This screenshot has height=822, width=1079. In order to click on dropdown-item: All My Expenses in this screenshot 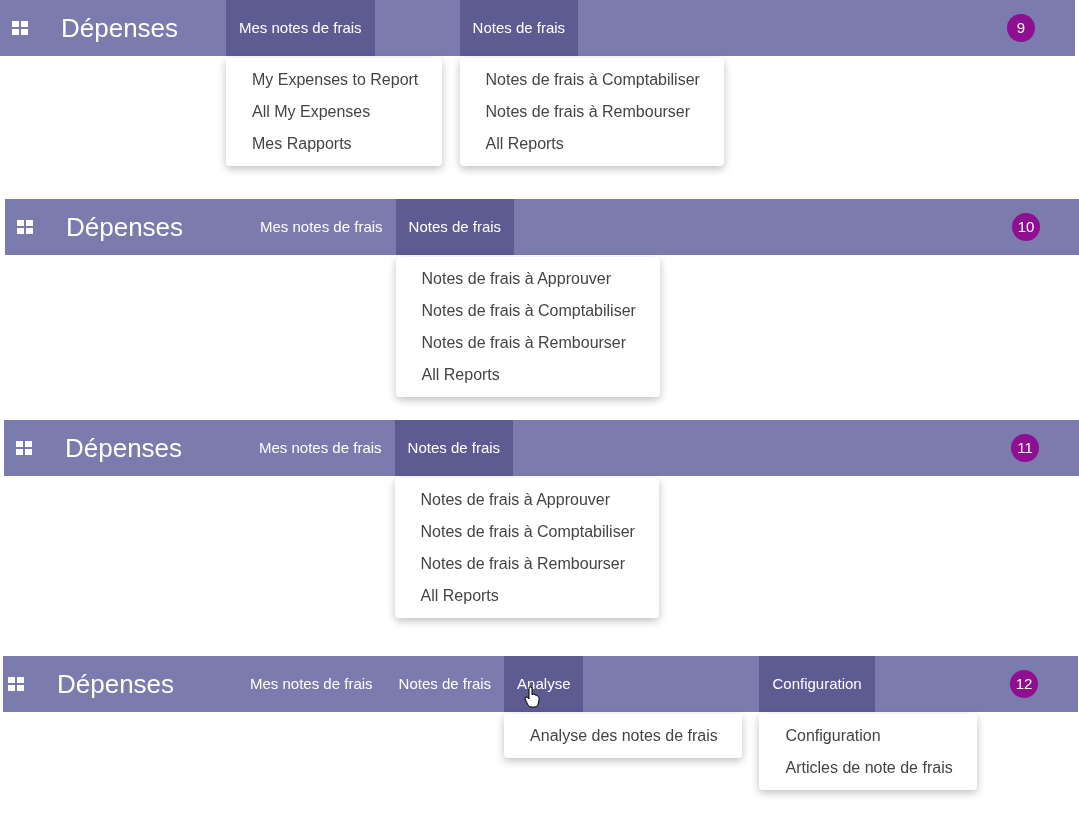, I will do `click(334, 112)`.